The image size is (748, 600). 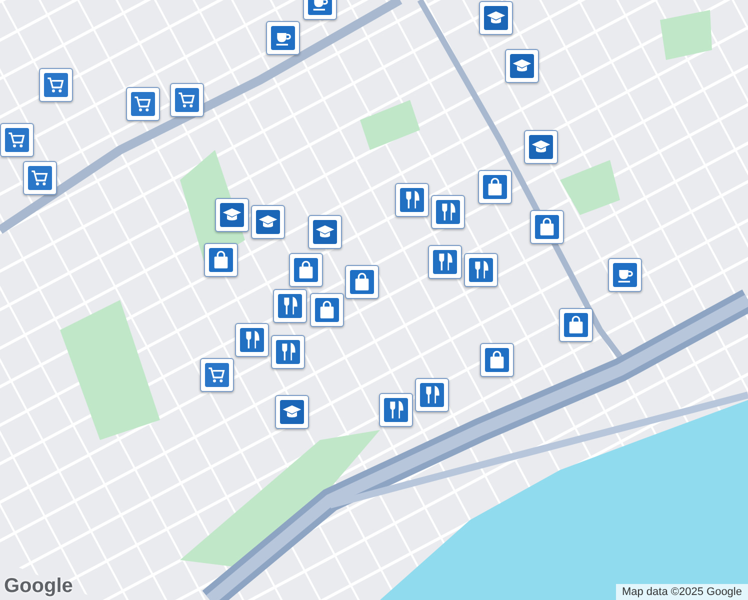 I want to click on google-logo: Google, so click(x=38, y=586).